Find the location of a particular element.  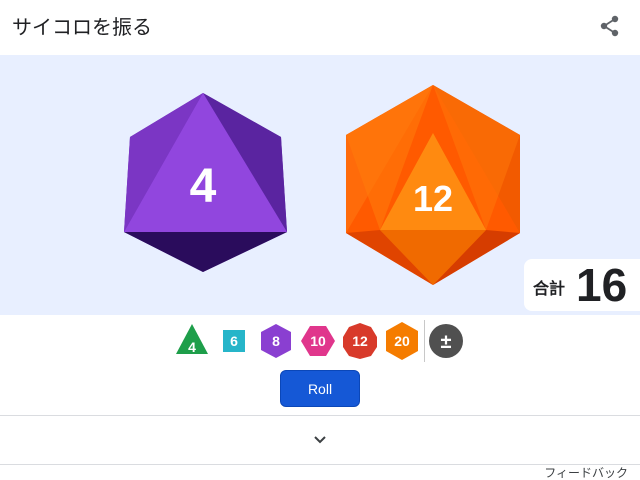

d20-label: 20 is located at coordinates (402, 341).